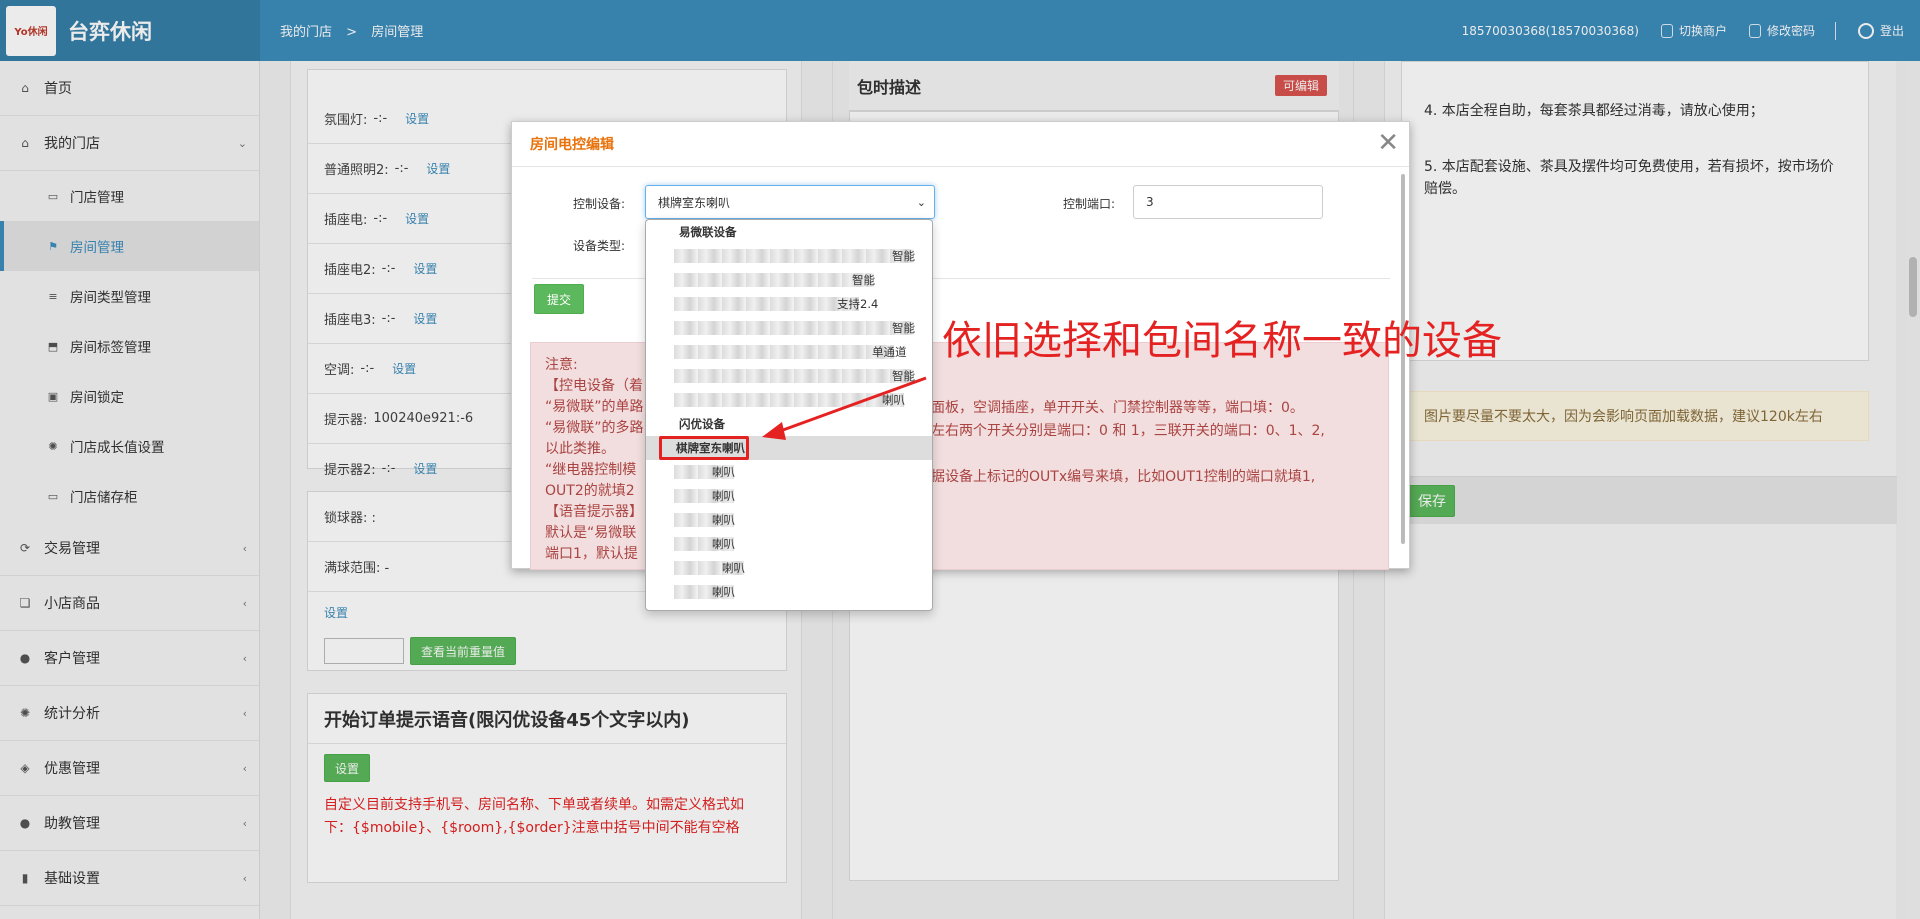 This screenshot has height=919, width=1920. I want to click on annotation-text: 依旧选择和包间名称一致的设备, so click(1222, 341).